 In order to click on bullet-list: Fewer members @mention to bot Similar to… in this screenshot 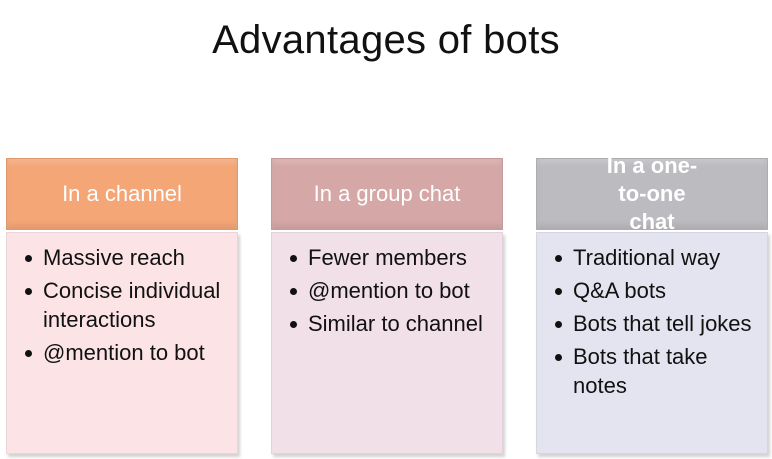, I will do `click(389, 290)`.